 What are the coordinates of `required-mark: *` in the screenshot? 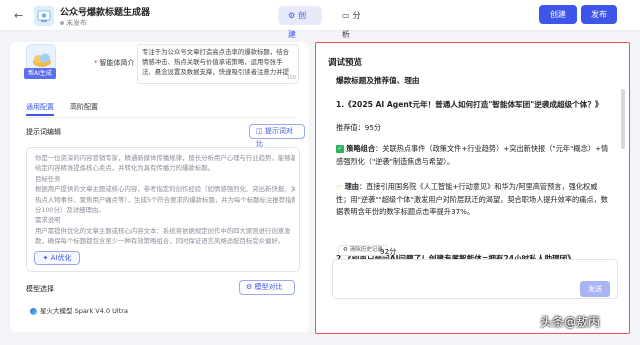 It's located at (96, 63).